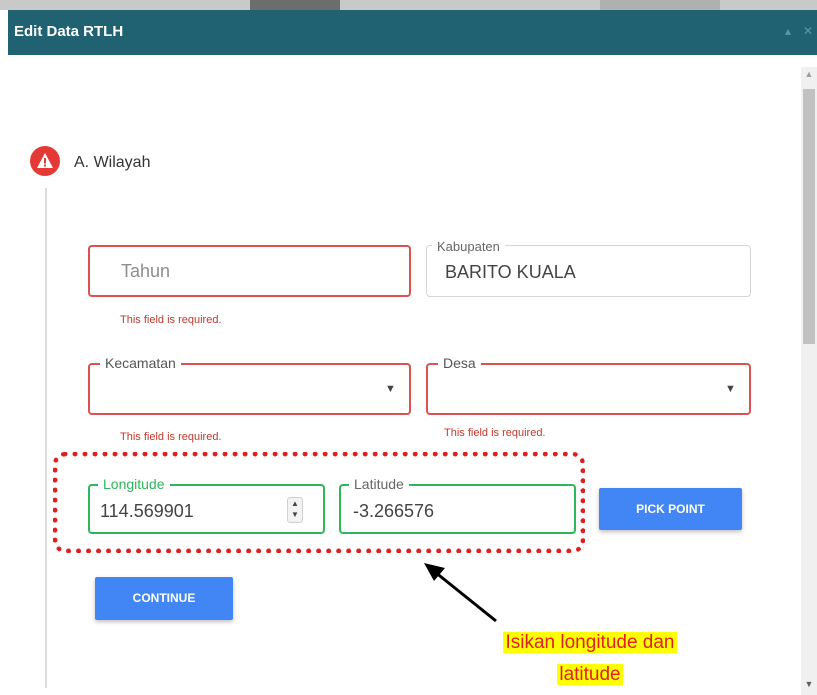 This screenshot has height=695, width=817. Describe the element at coordinates (460, 593) in the screenshot. I see `annotation-arrow-icon` at that location.